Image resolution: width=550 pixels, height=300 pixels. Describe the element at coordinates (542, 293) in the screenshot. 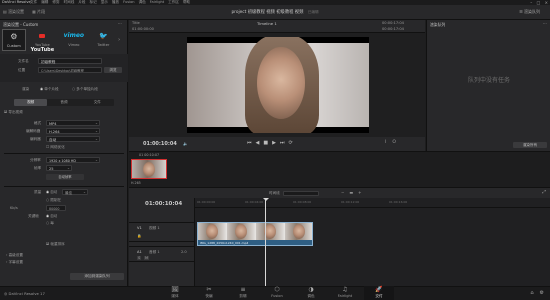

I see `settings-gear-icon: ⚙` at that location.